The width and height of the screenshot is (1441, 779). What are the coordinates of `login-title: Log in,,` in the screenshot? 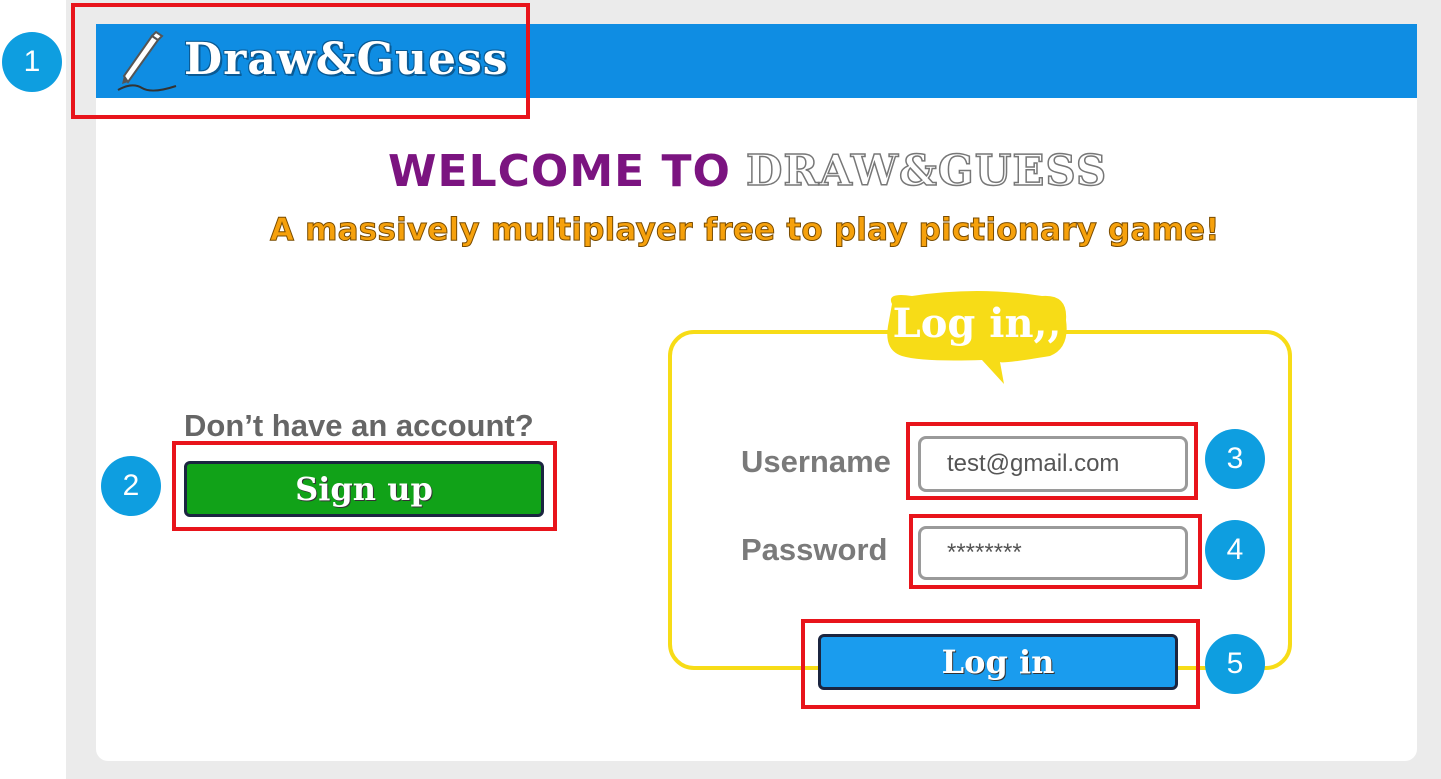 It's located at (977, 323).